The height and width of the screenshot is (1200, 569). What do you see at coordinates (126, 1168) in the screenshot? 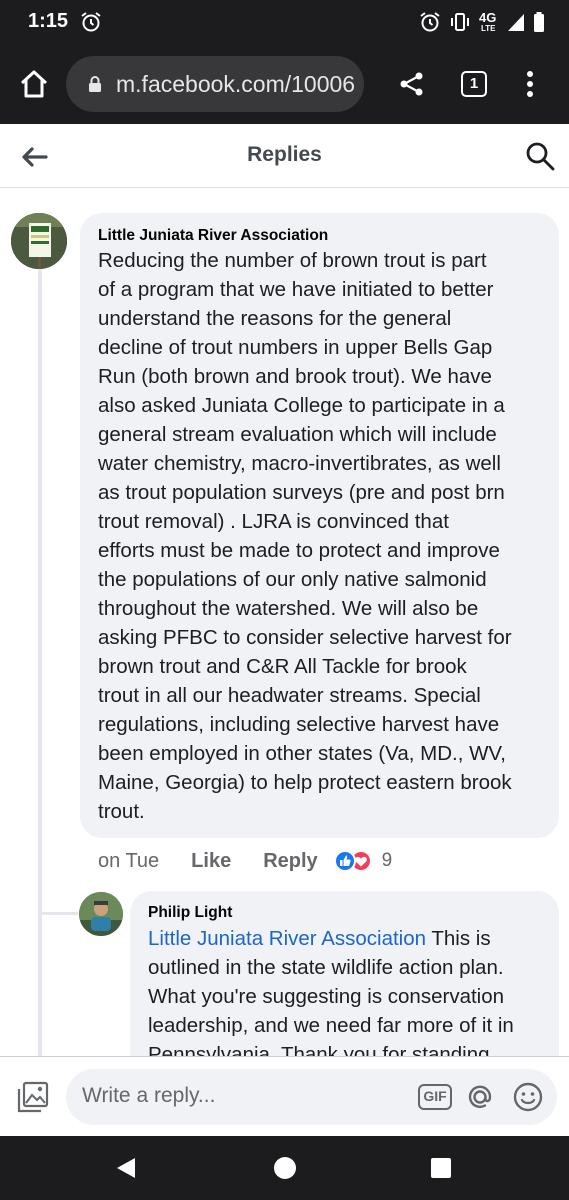
I see `nav-back-icon` at bounding box center [126, 1168].